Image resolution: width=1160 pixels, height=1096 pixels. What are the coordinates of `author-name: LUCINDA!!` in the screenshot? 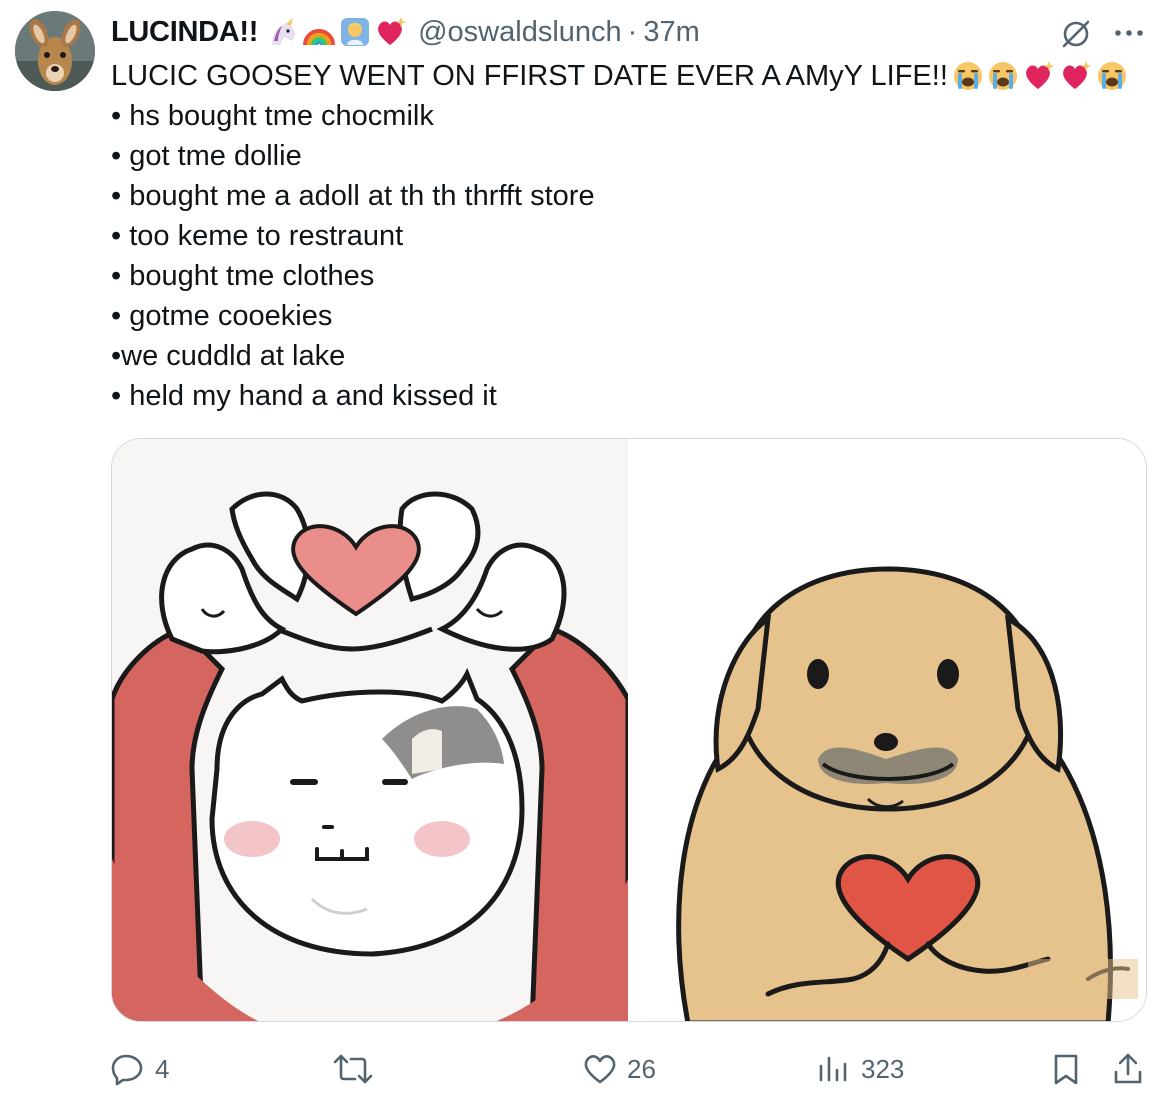 It's located at (184, 32).